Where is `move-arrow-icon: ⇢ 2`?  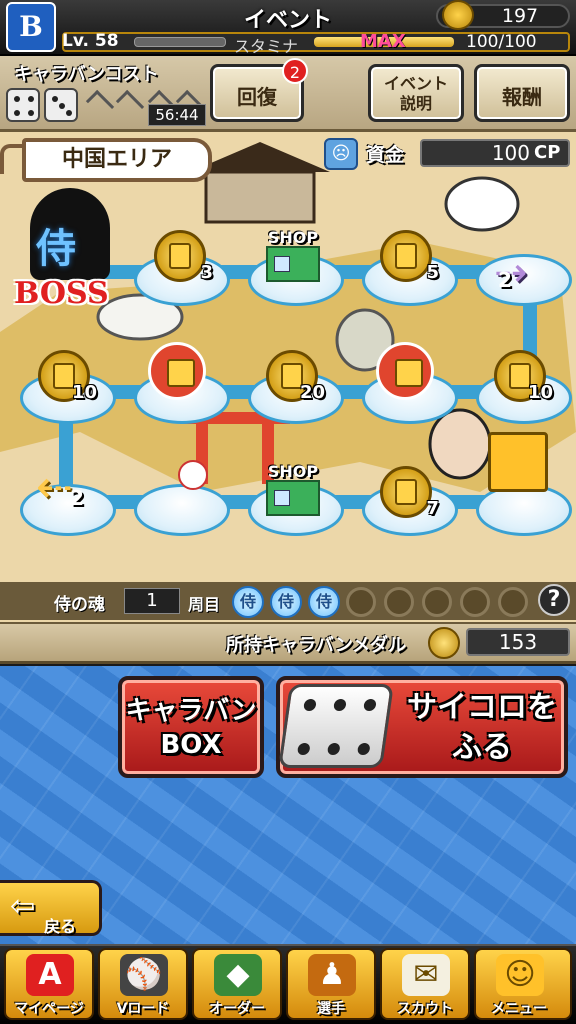
move-arrow-icon: ⇢ 2 is located at coordinates (511, 273).